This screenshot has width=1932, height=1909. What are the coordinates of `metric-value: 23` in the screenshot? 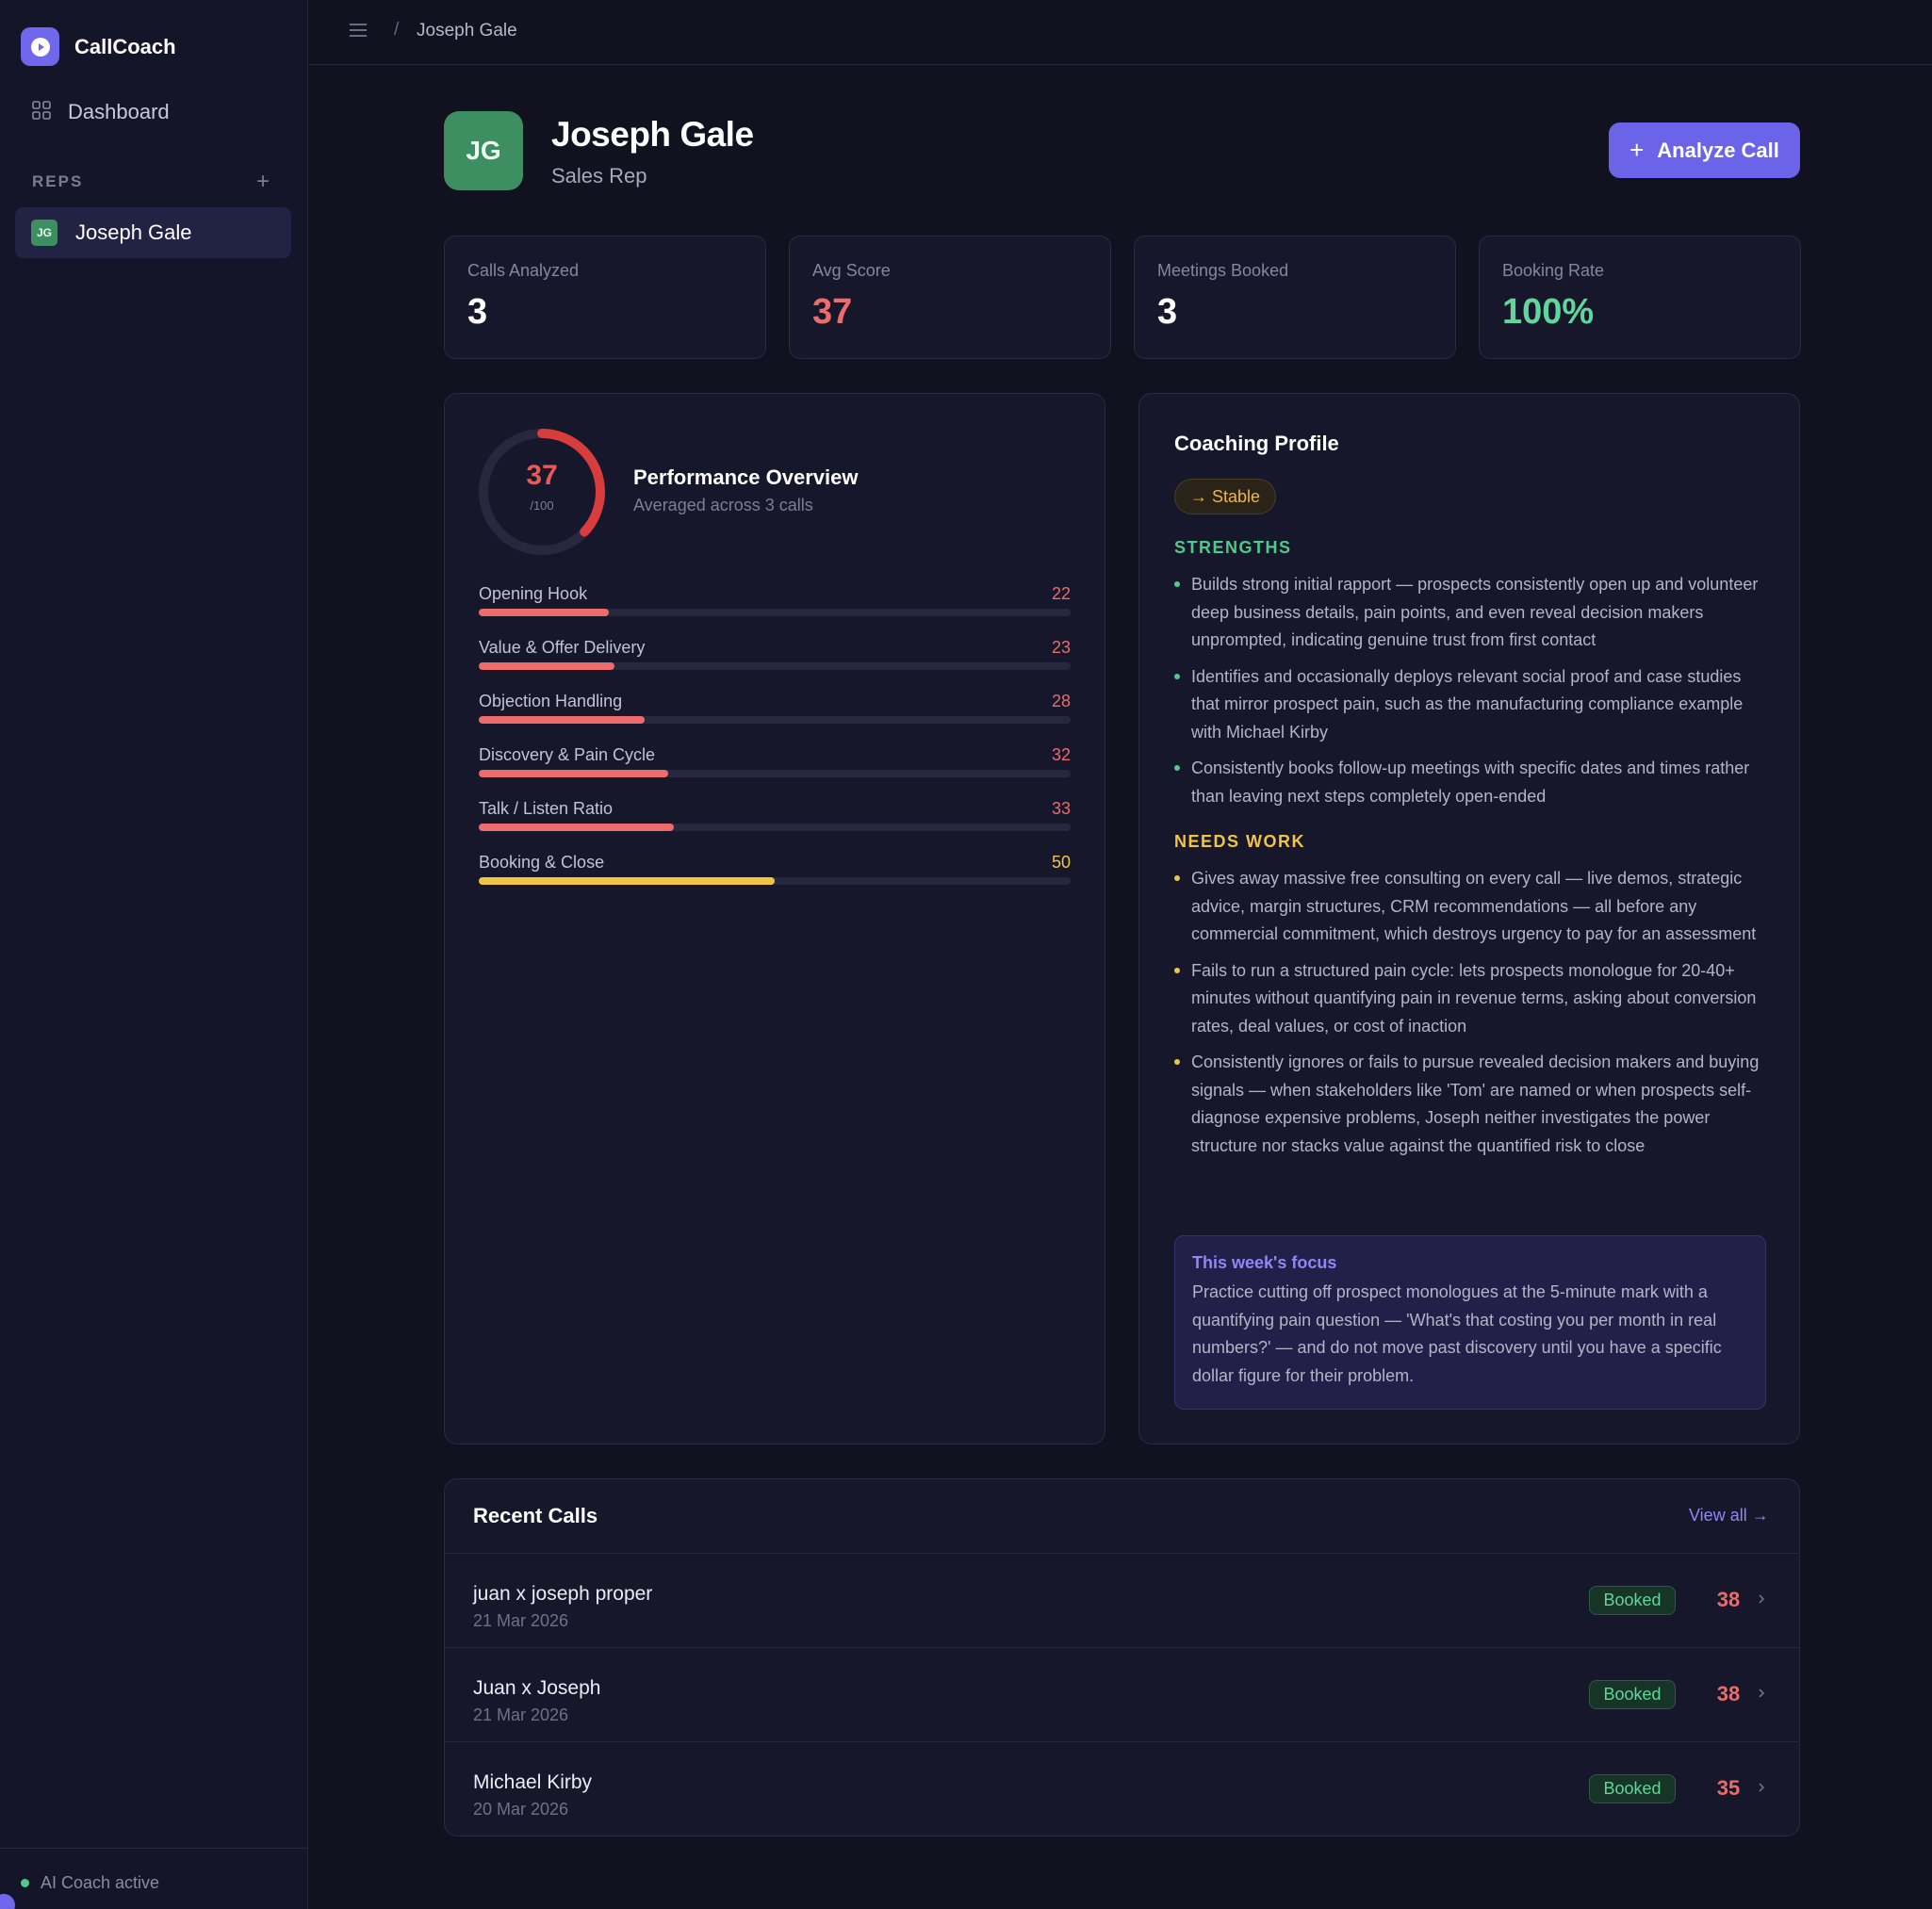 It's located at (1061, 647).